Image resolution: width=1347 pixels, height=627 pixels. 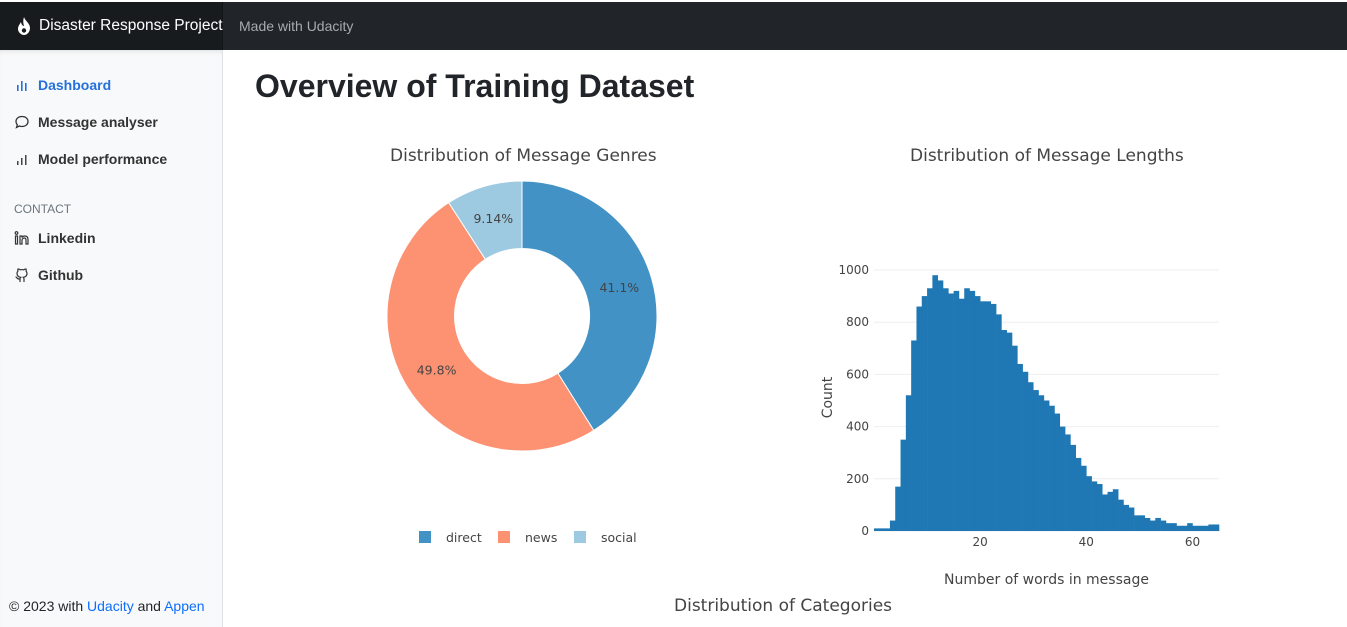 I want to click on flame-icon, so click(x=24, y=26).